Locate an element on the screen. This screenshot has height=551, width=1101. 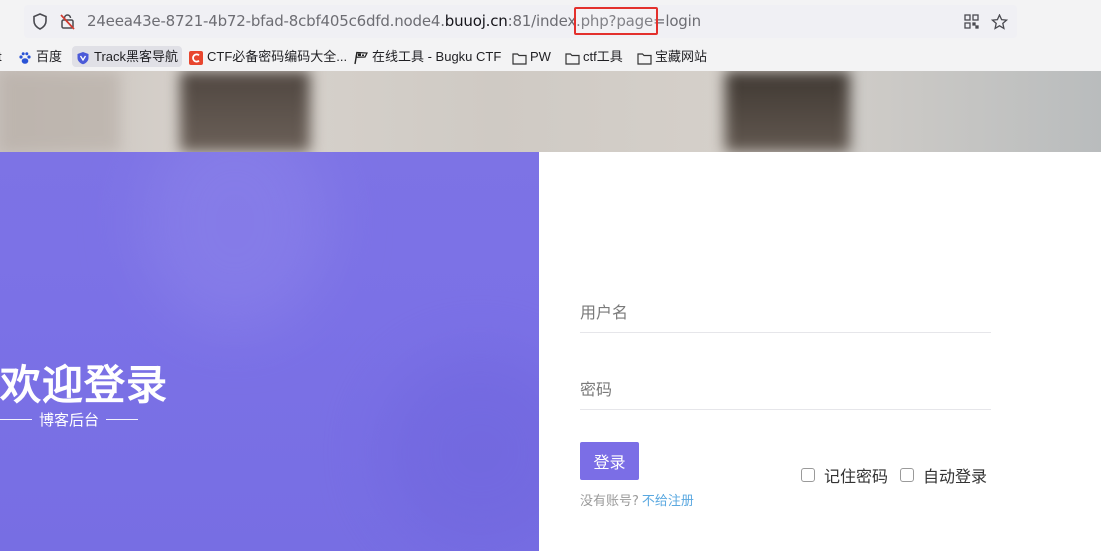
bookmark-baidu: 百度 is located at coordinates (40, 56).